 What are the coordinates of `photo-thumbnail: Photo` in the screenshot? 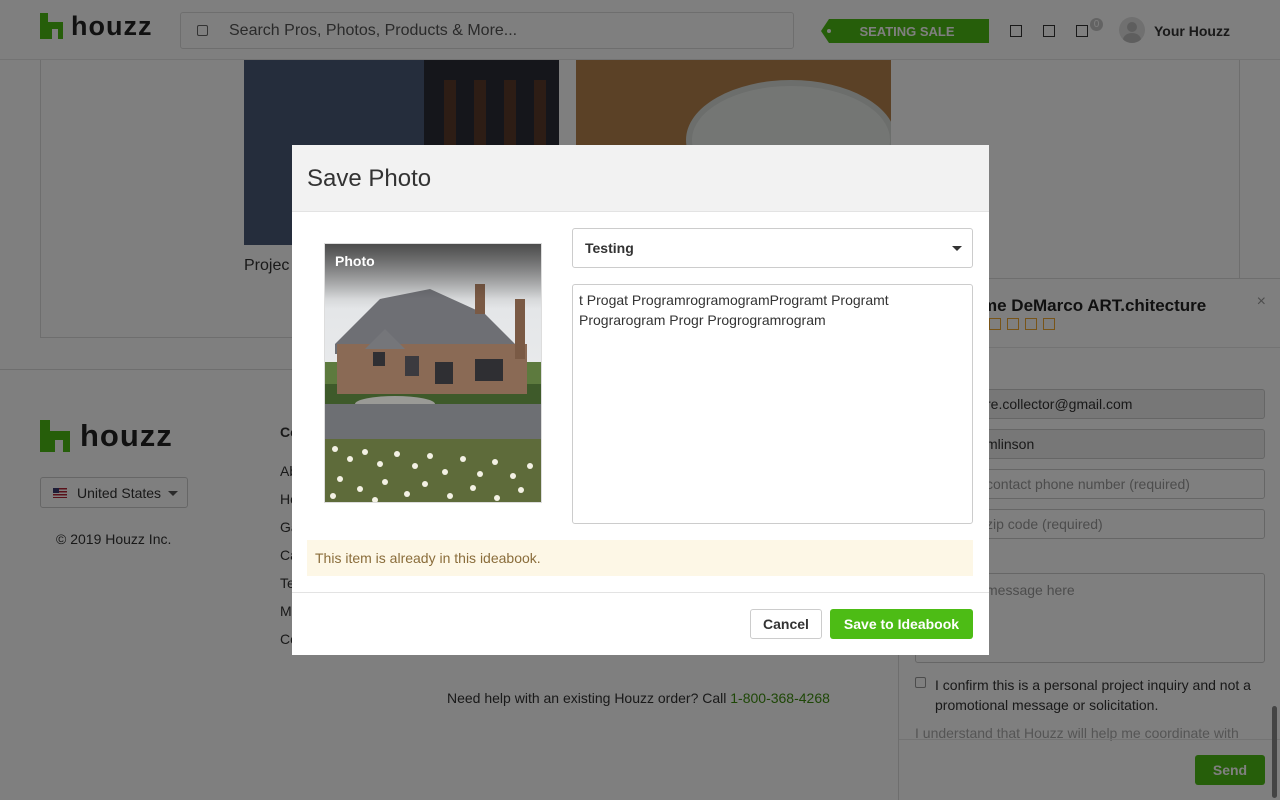 It's located at (433, 373).